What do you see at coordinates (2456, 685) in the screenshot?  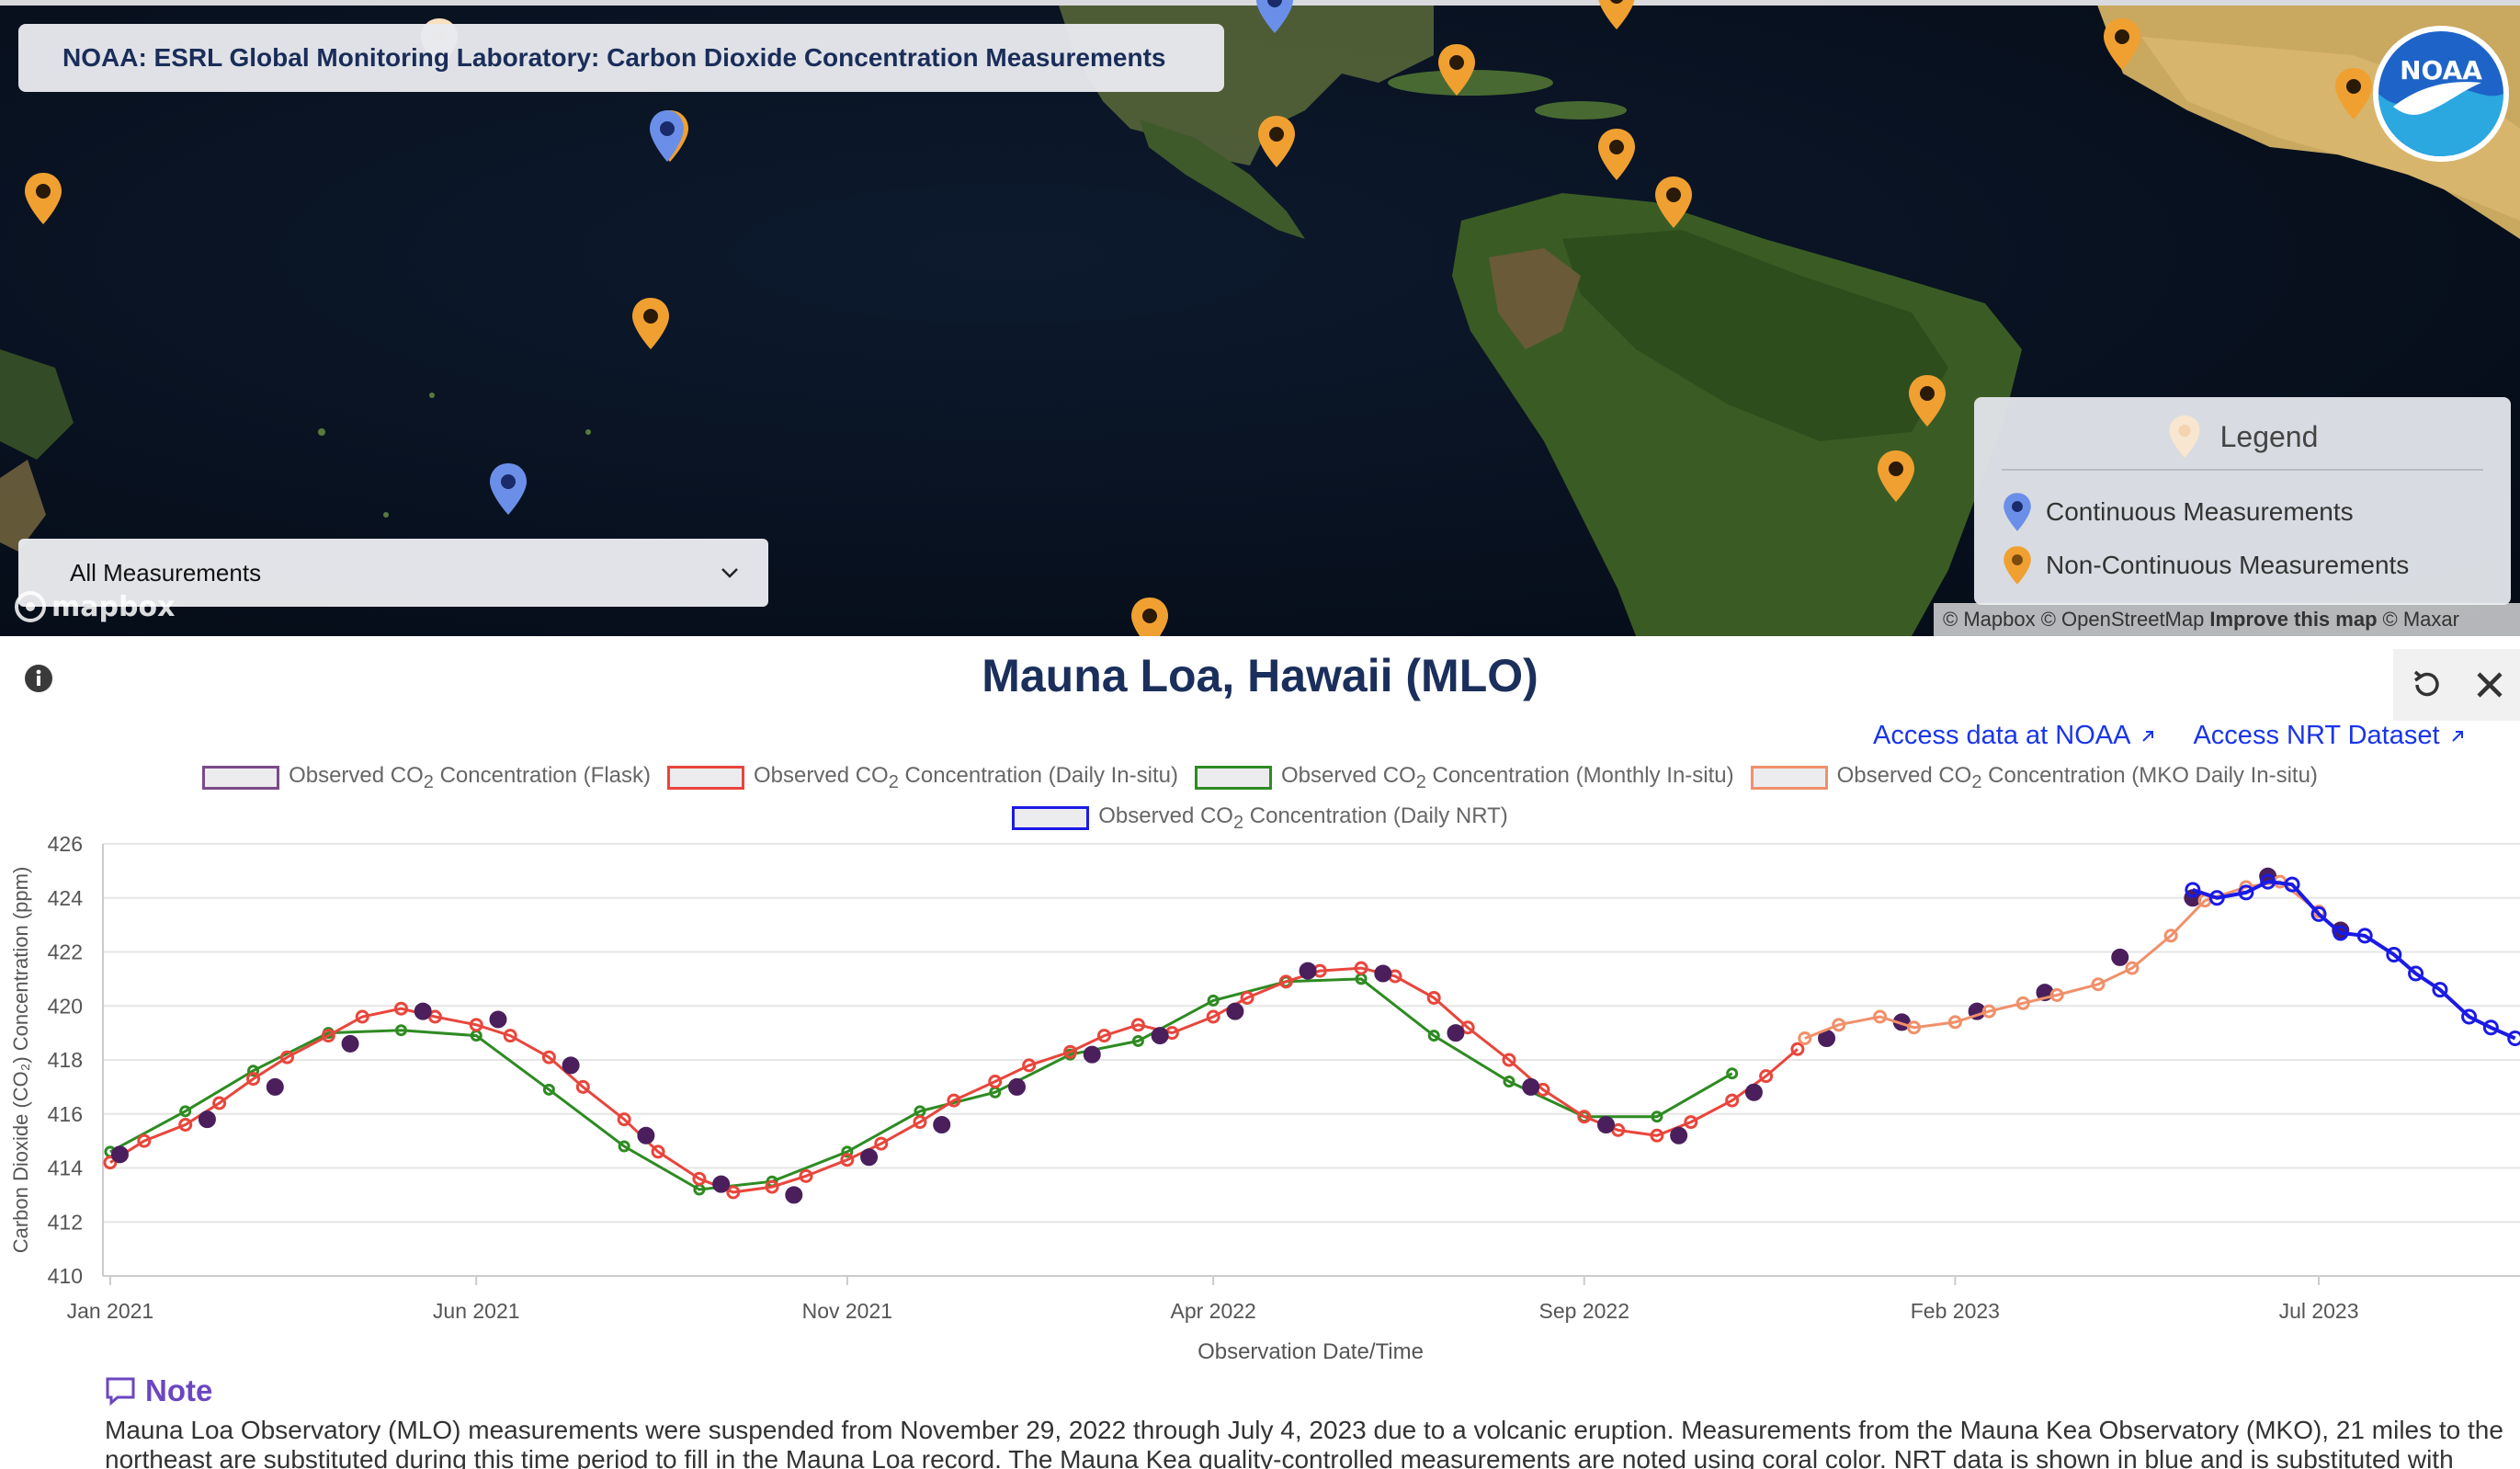 I see `panel-controls` at bounding box center [2456, 685].